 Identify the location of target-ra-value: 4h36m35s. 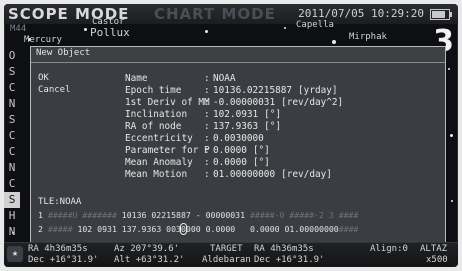
(292, 249).